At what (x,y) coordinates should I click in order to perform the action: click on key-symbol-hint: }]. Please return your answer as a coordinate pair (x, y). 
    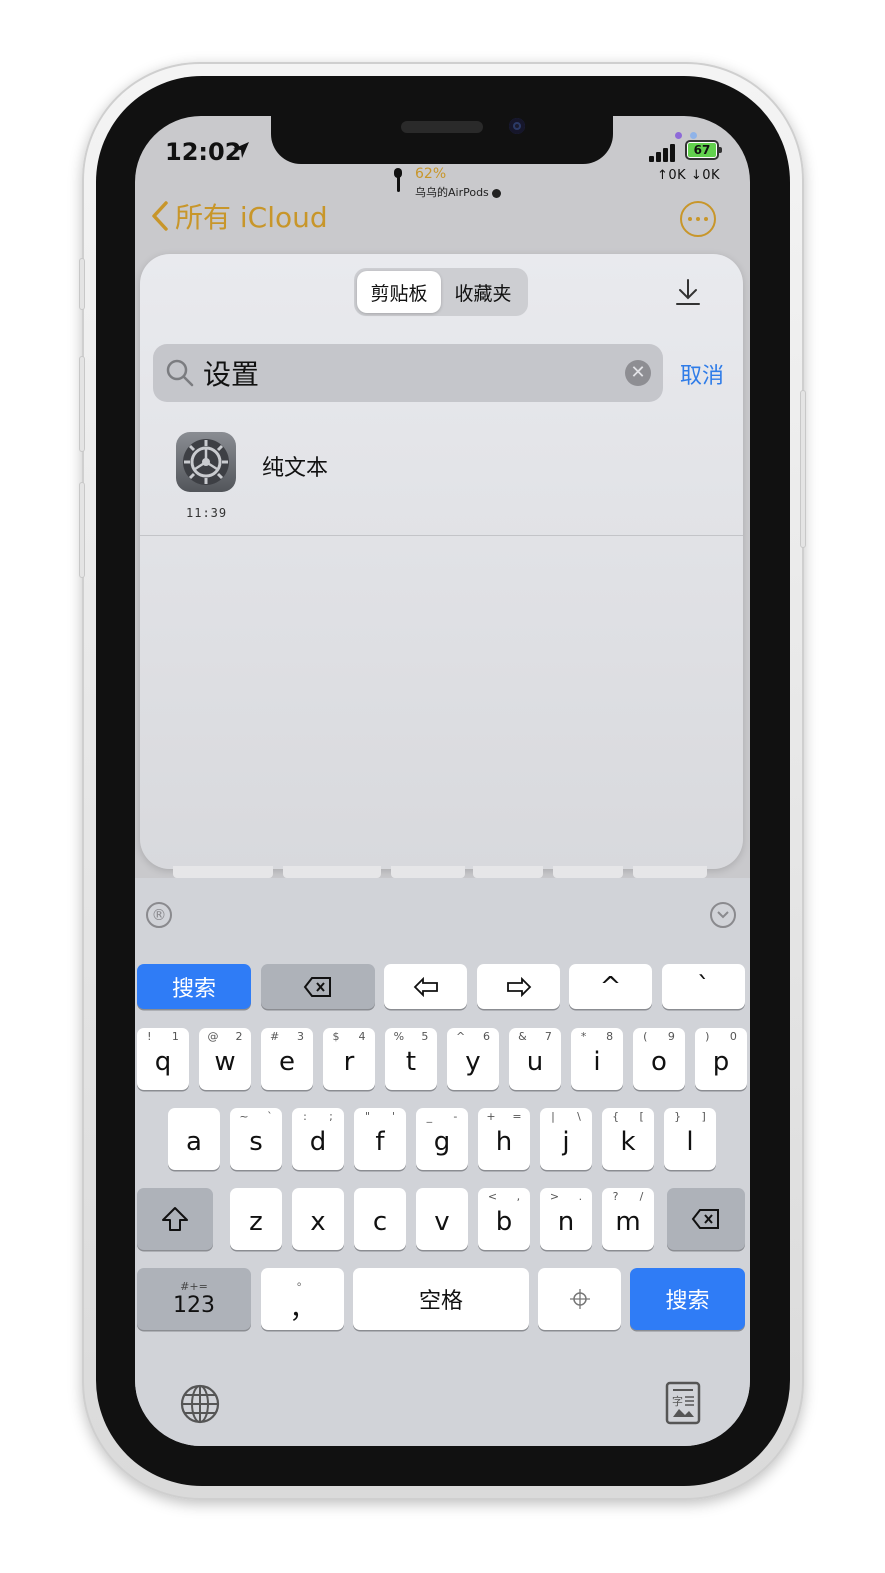
    Looking at the image, I should click on (690, 1116).